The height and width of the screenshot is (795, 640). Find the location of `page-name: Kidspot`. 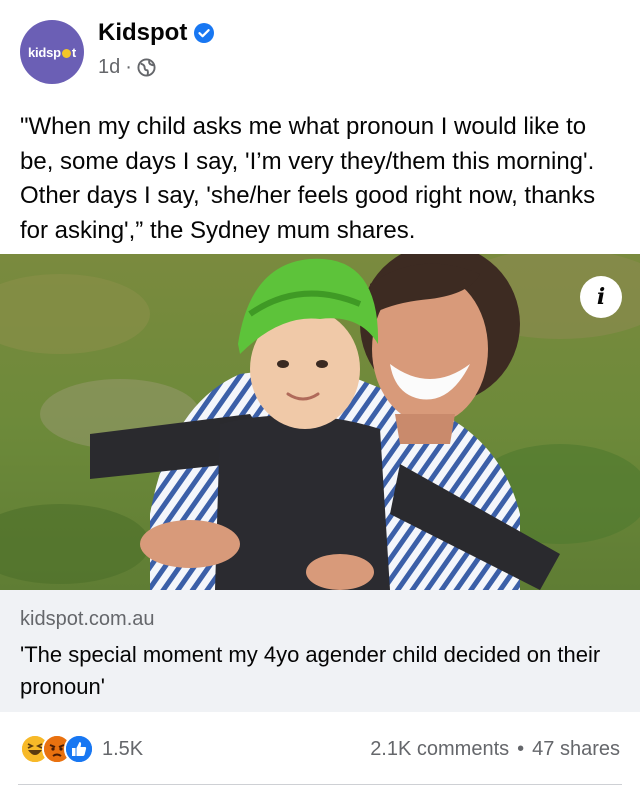

page-name: Kidspot is located at coordinates (156, 33).